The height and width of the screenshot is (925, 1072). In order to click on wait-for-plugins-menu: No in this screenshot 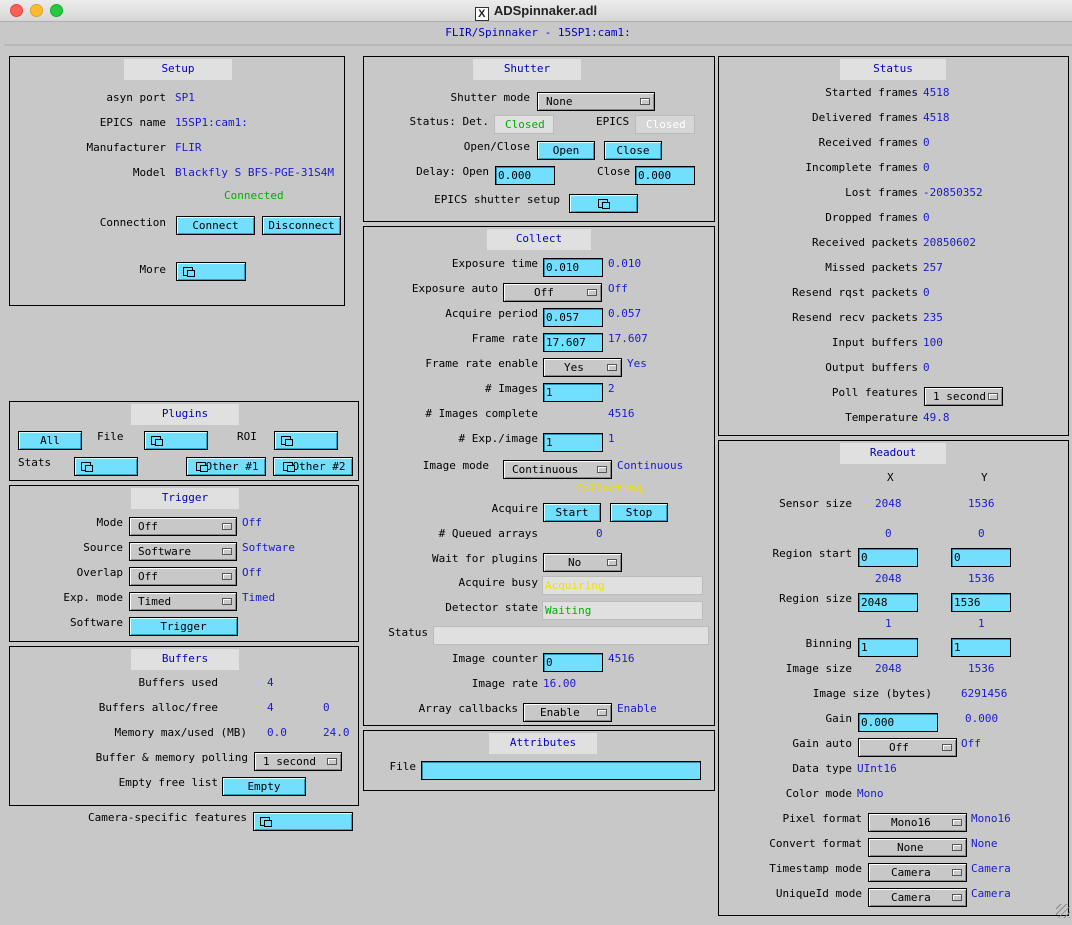, I will do `click(582, 562)`.